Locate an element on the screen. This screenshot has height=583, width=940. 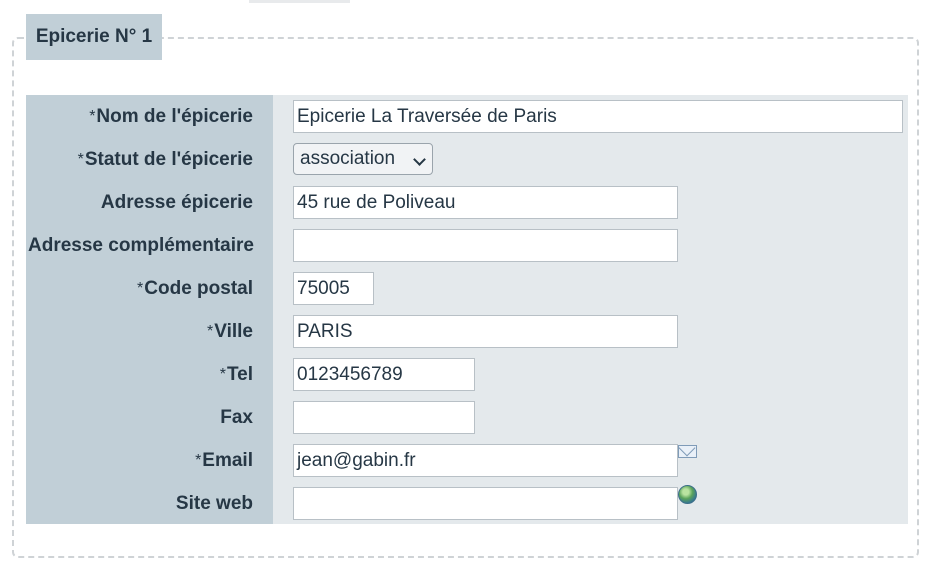
chevron-down-icon is located at coordinates (419, 159).